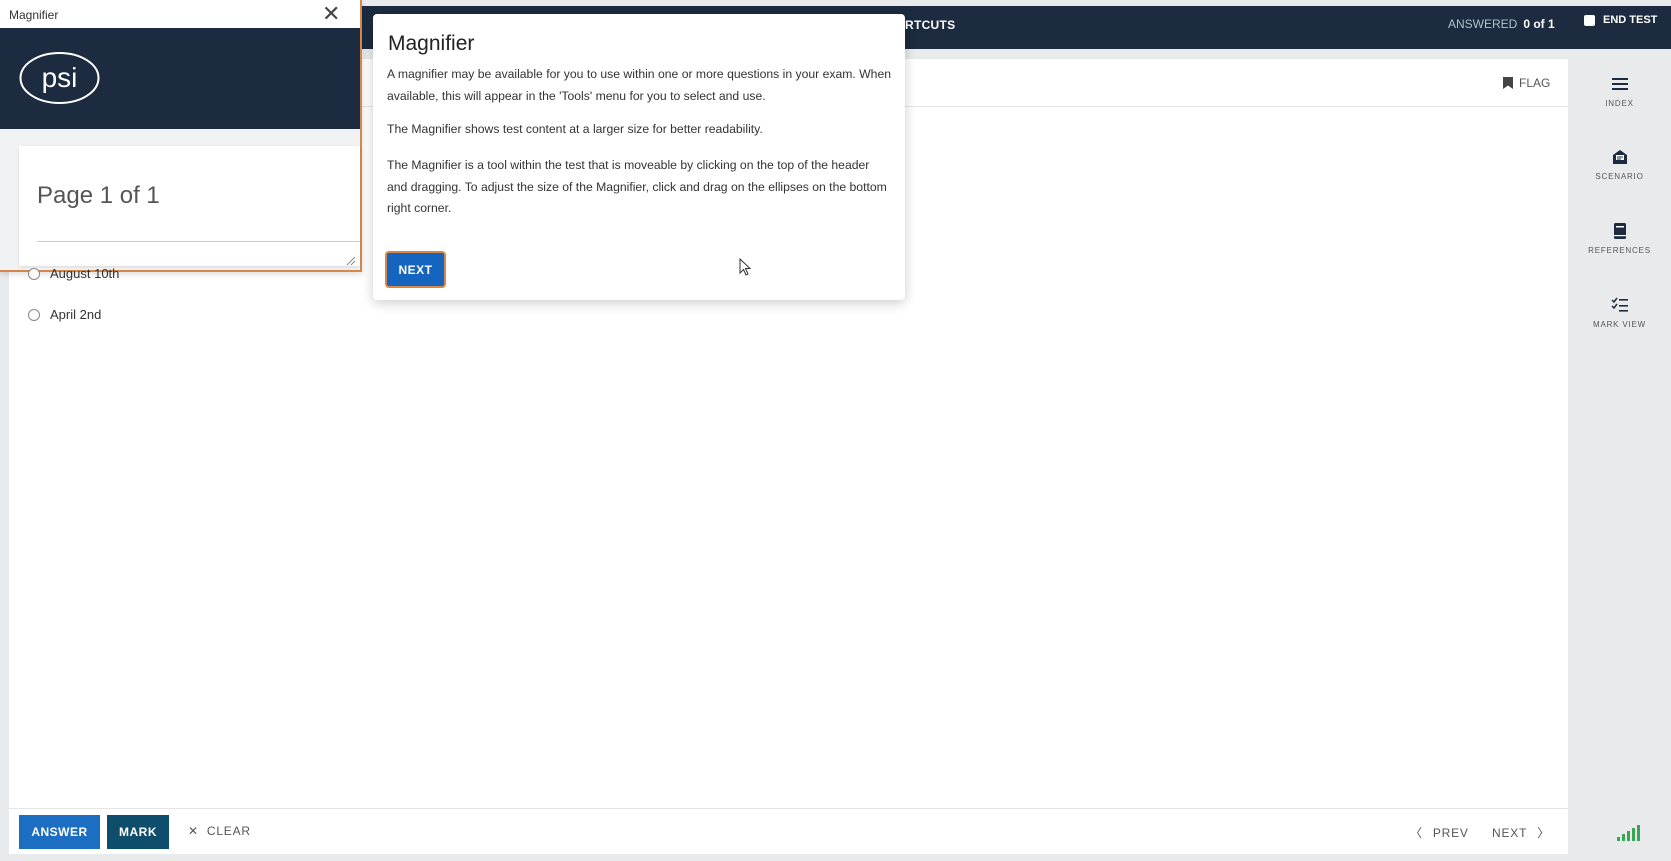  Describe the element at coordinates (1510, 832) in the screenshot. I see `next-label: NEXT` at that location.